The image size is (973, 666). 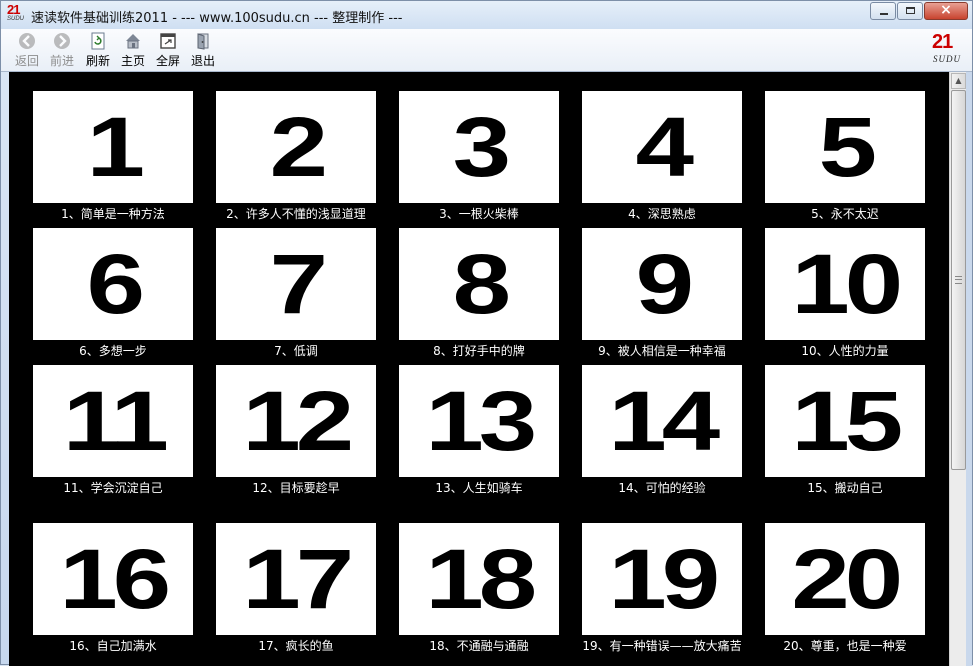 What do you see at coordinates (662, 579) in the screenshot?
I see `lesson-card: 19` at bounding box center [662, 579].